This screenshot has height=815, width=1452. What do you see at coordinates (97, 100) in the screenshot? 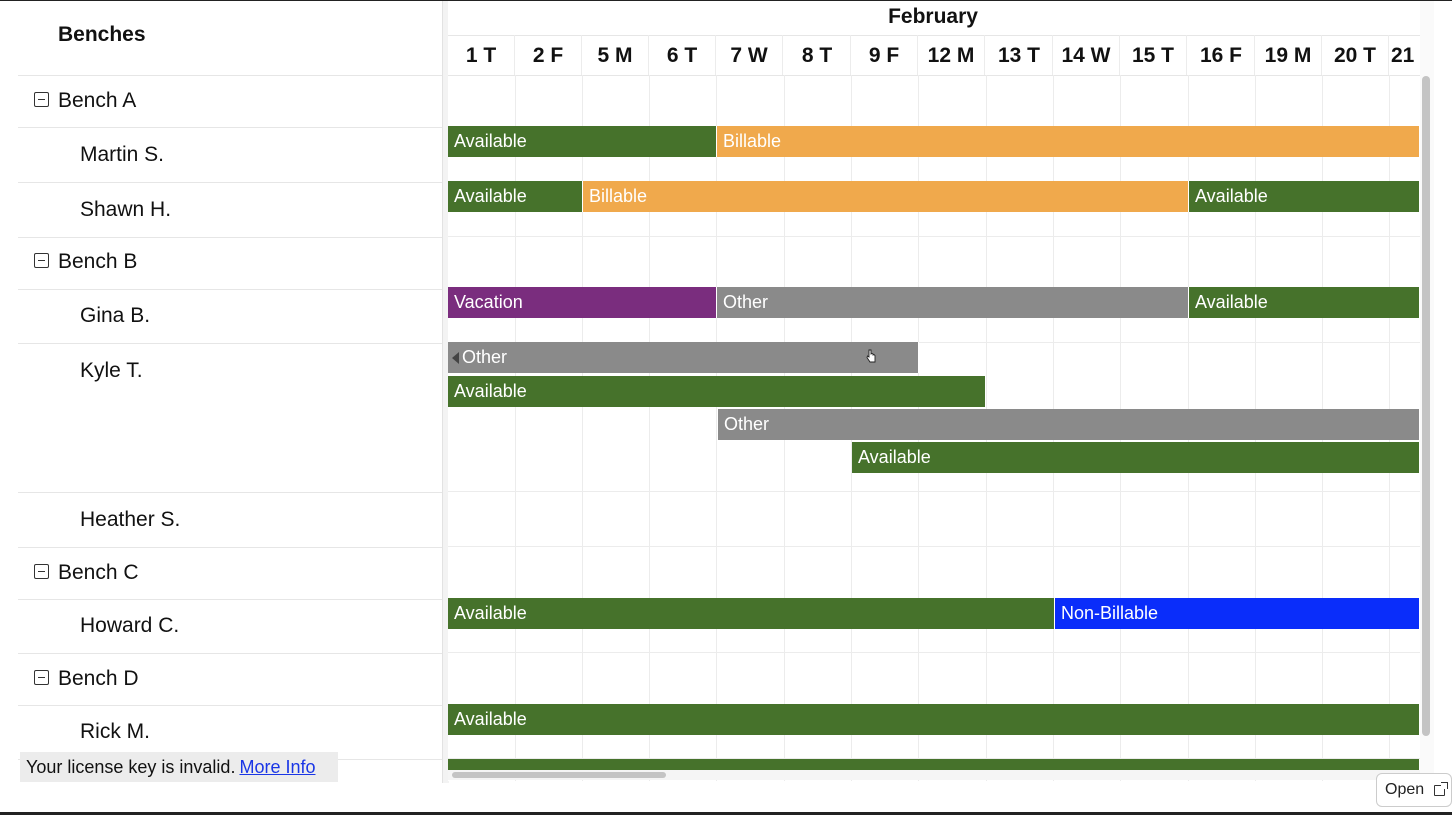
I see `row-label: Bench A` at bounding box center [97, 100].